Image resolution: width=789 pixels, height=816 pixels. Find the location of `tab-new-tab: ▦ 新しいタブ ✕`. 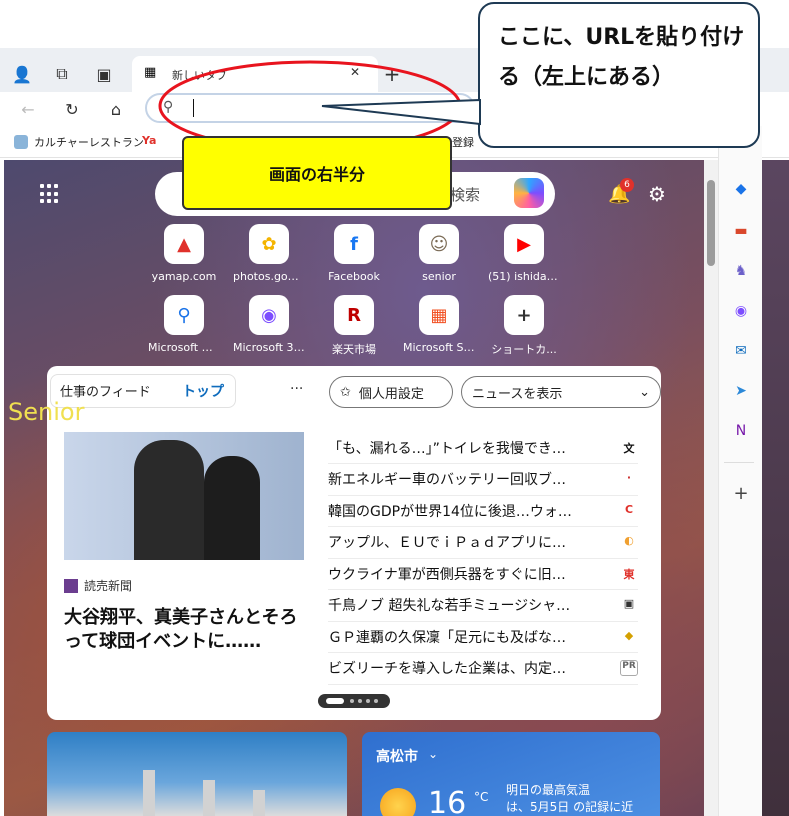

tab-new-tab: ▦ 新しいタブ ✕ is located at coordinates (255, 74).